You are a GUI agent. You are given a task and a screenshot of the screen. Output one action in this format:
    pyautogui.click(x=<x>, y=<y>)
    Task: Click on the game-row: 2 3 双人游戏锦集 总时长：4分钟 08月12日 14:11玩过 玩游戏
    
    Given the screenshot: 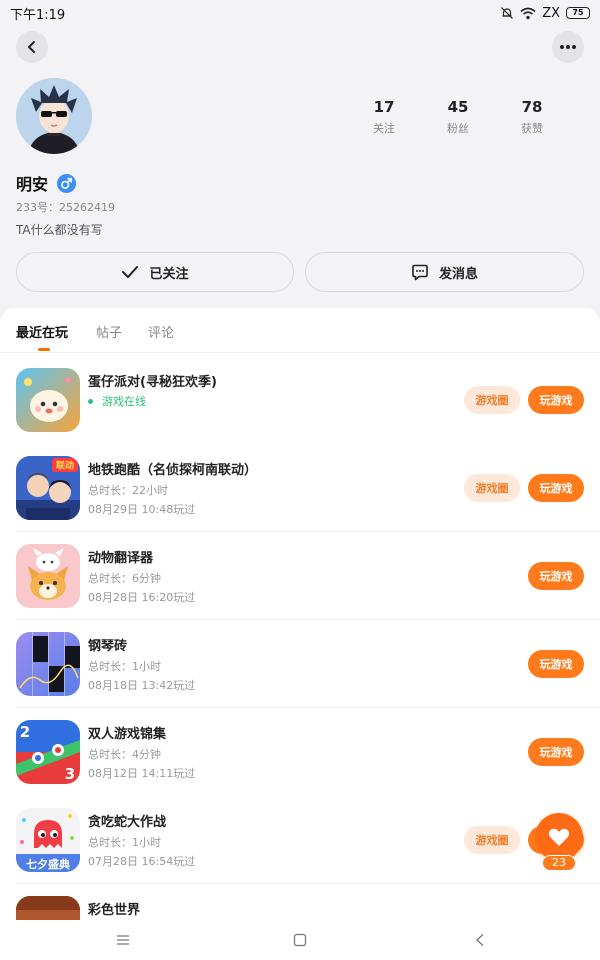 What is the action you would take?
    pyautogui.click(x=300, y=752)
    